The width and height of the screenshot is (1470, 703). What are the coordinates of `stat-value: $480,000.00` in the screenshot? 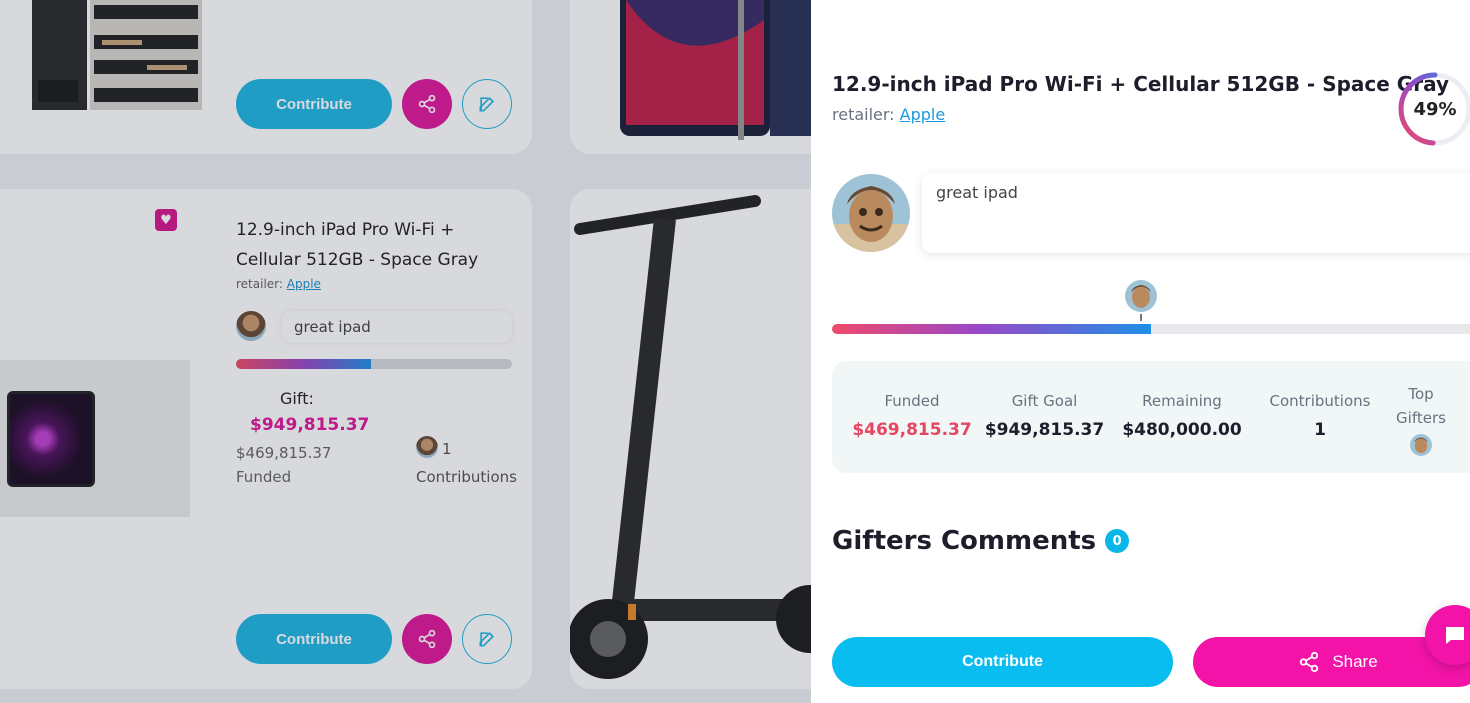 It's located at (1182, 430).